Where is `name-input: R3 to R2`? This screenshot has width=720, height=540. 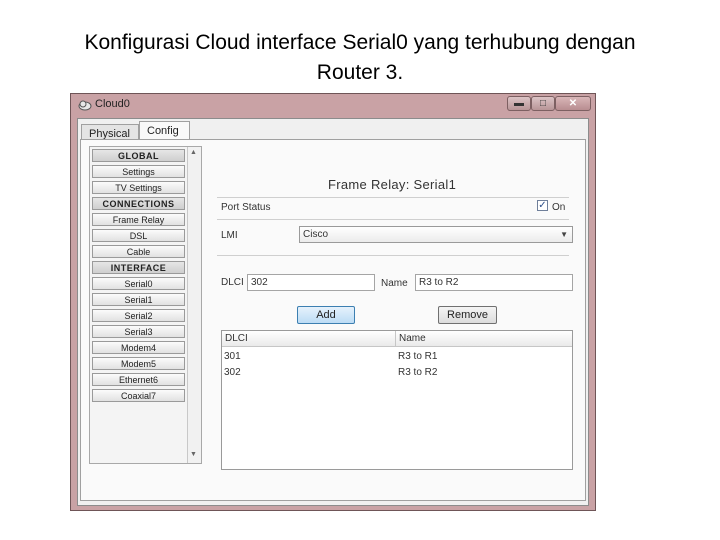 name-input: R3 to R2 is located at coordinates (494, 282).